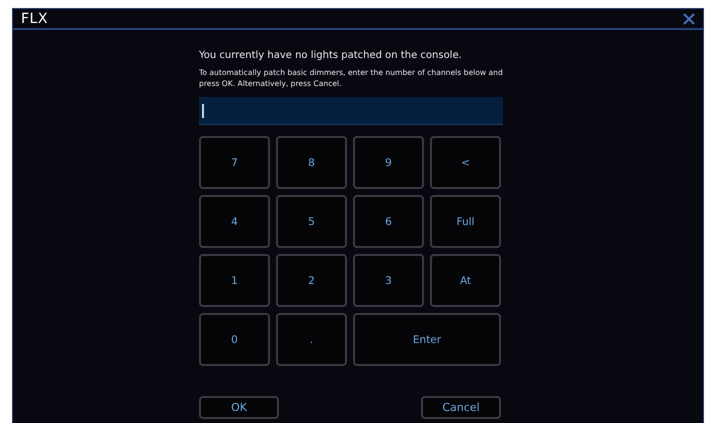  I want to click on keypad-key: ., so click(311, 339).